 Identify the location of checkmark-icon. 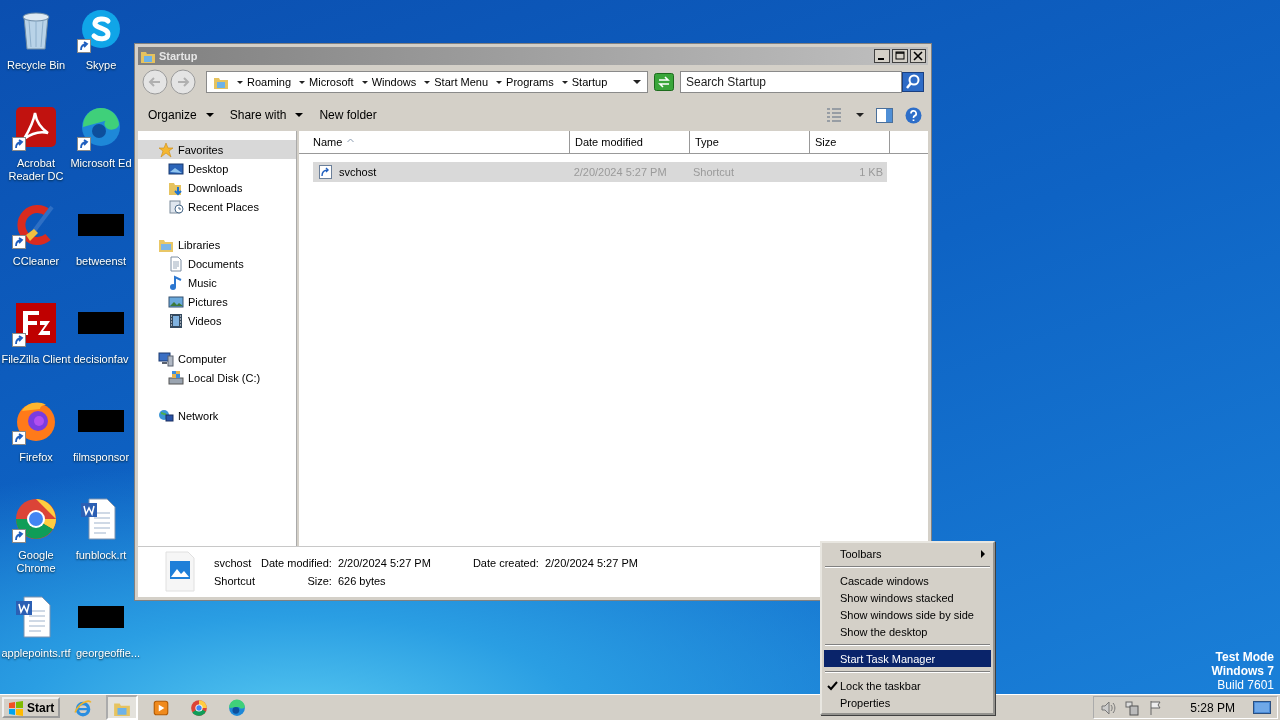
(832, 685).